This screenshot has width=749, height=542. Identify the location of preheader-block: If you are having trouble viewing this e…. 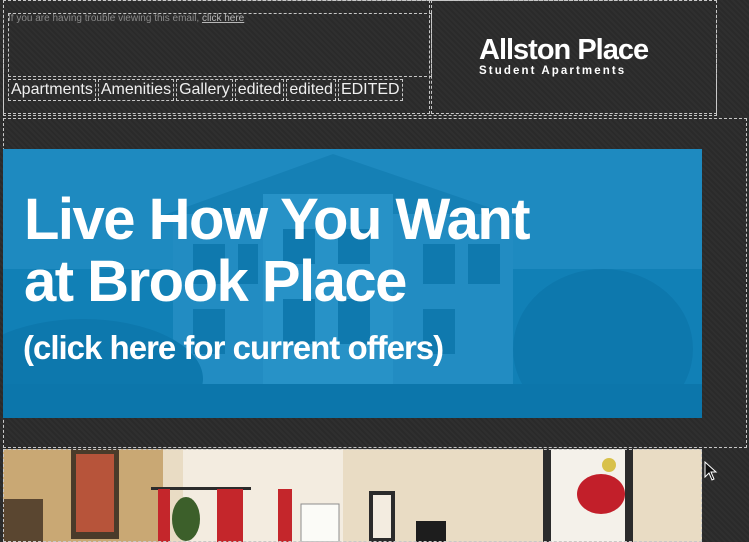
(220, 45).